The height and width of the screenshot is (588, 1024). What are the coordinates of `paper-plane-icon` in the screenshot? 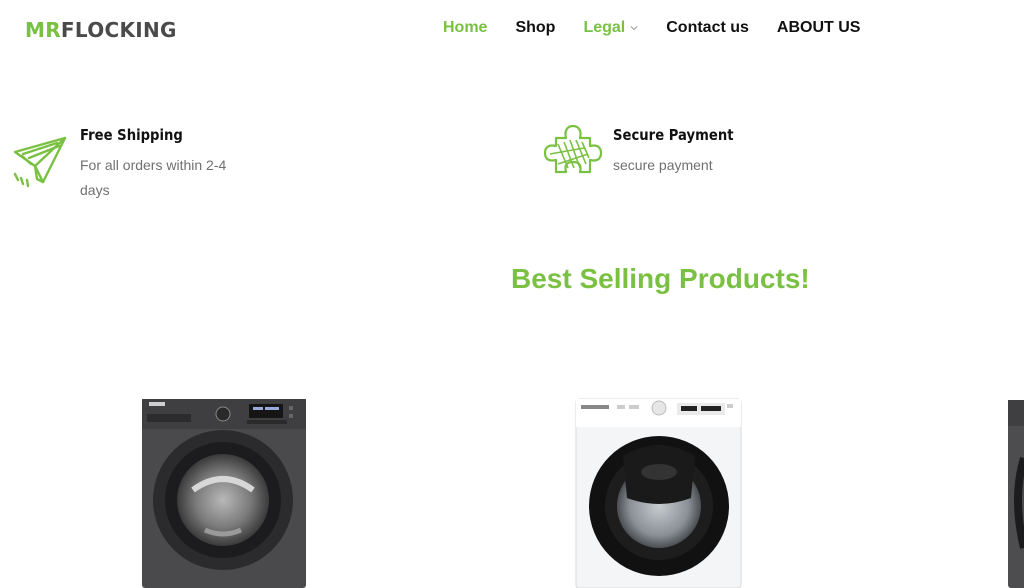 It's located at (41, 163).